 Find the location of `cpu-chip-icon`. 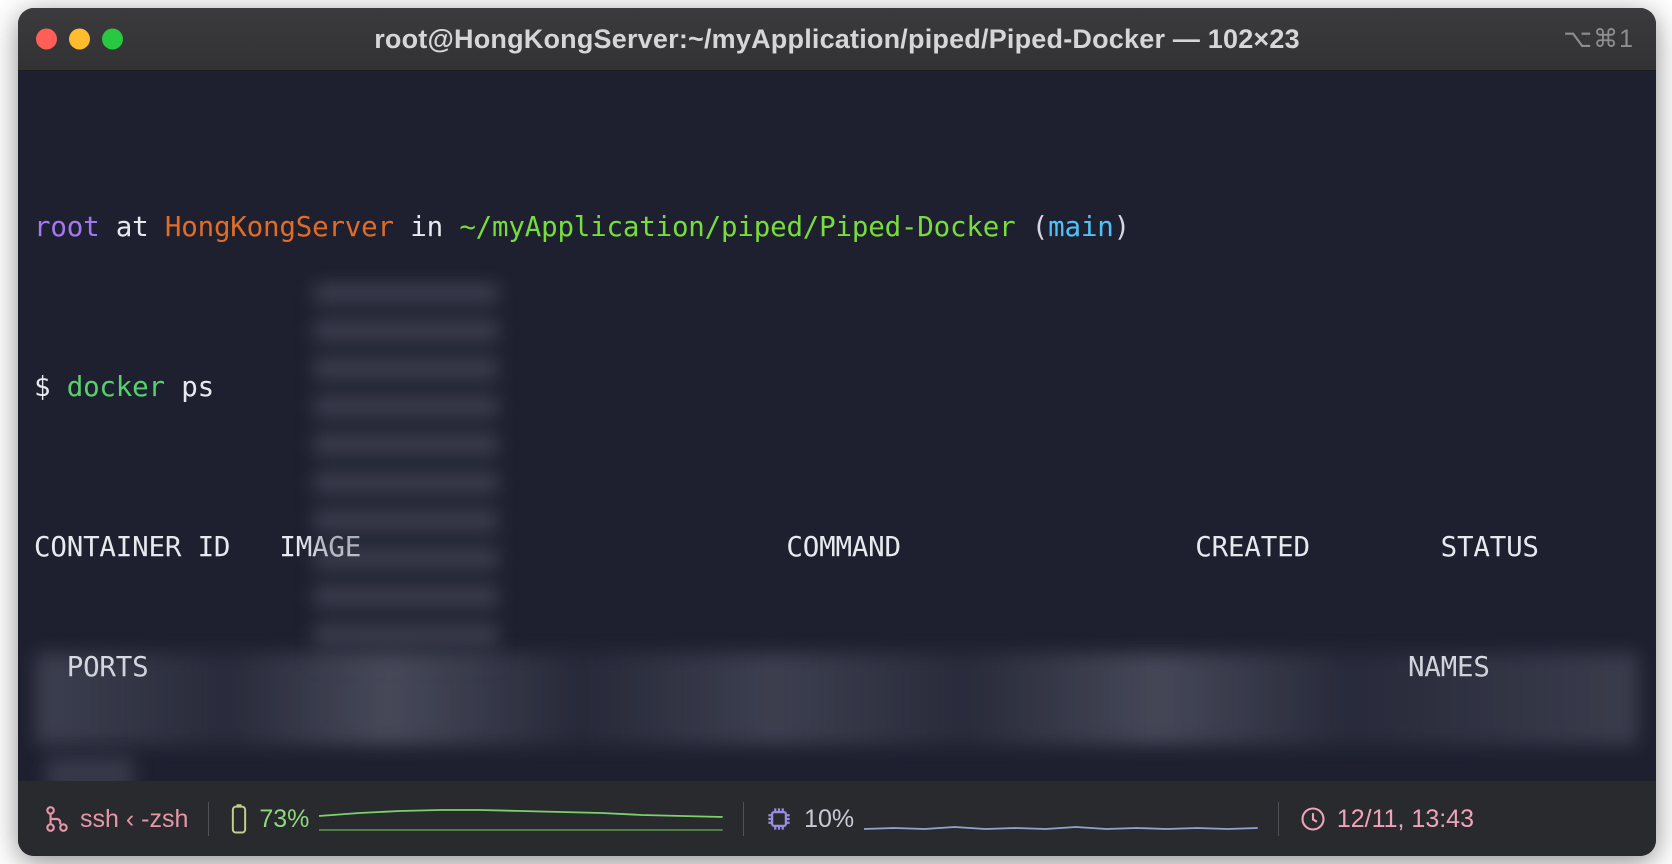

cpu-chip-icon is located at coordinates (779, 819).